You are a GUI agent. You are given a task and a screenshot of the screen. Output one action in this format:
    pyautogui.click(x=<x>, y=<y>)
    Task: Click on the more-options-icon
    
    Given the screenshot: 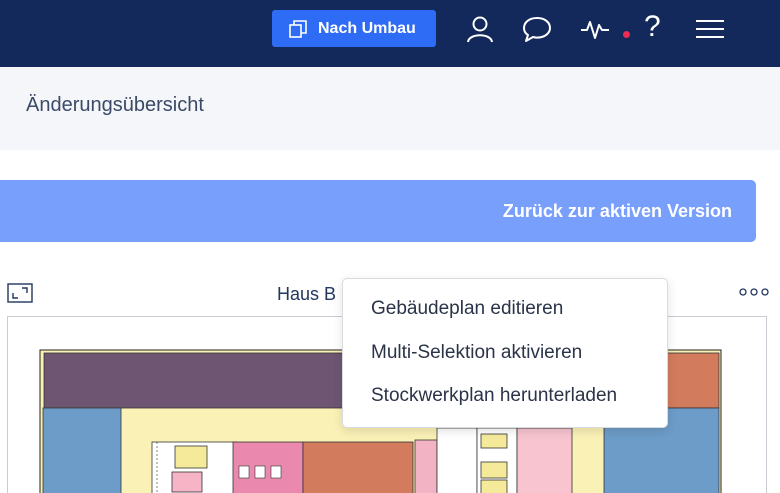 What is the action you would take?
    pyautogui.click(x=754, y=292)
    